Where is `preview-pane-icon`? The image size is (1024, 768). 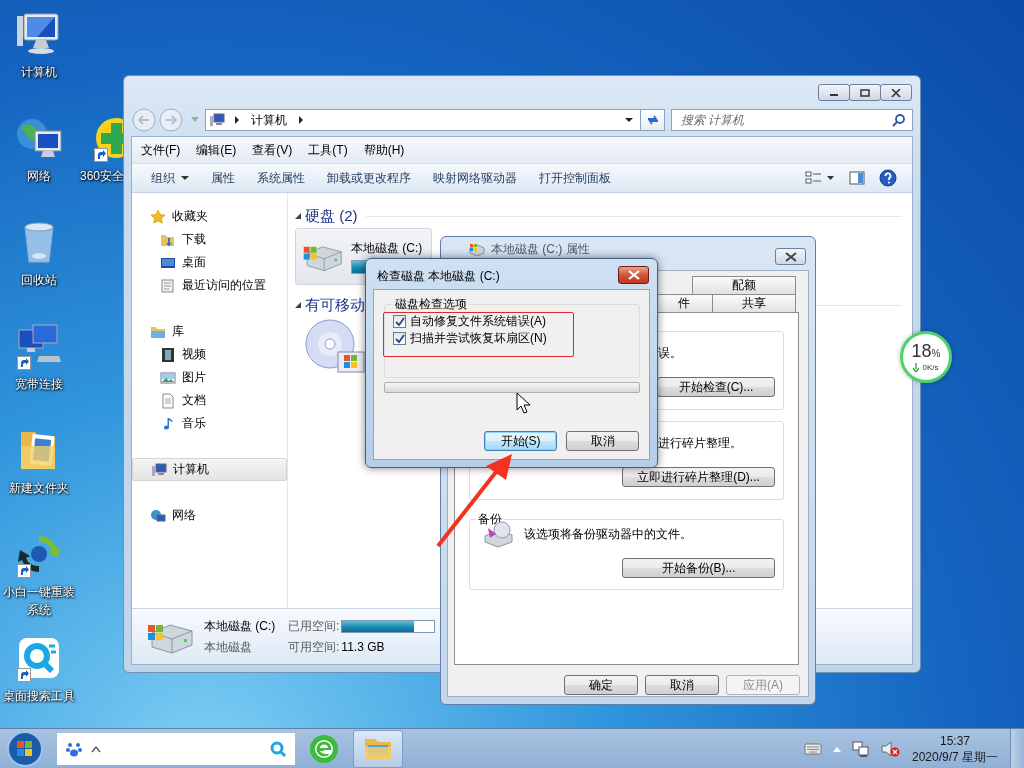 preview-pane-icon is located at coordinates (857, 178).